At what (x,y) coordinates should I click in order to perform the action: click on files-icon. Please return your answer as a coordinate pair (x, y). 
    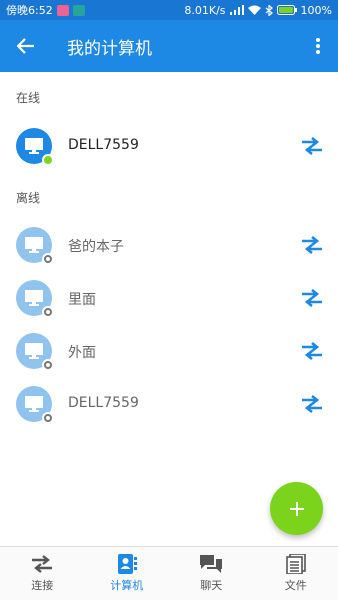
    Looking at the image, I should click on (295, 564).